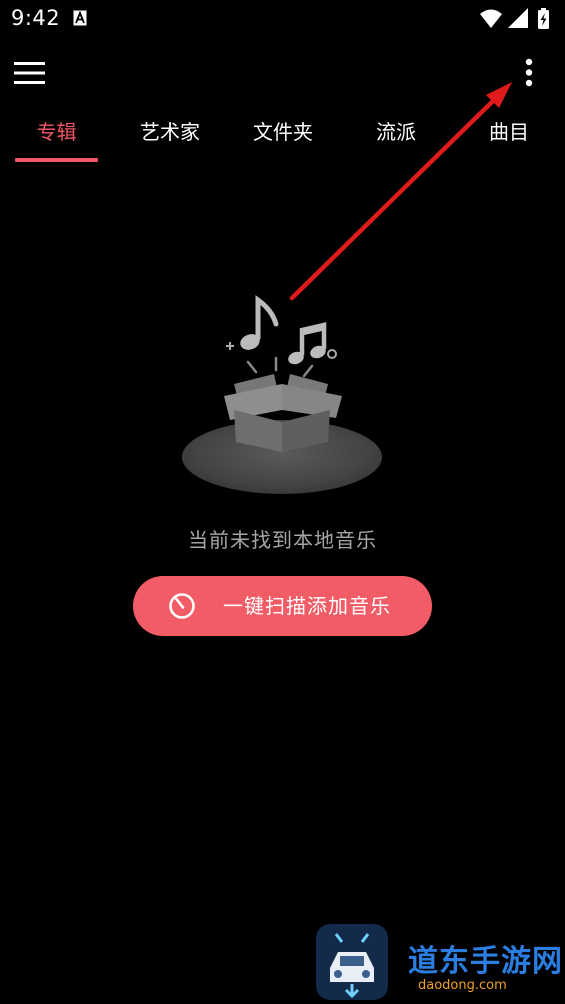 Image resolution: width=565 pixels, height=1004 pixels. Describe the element at coordinates (396, 132) in the screenshot. I see `tab-genres: 流派` at that location.